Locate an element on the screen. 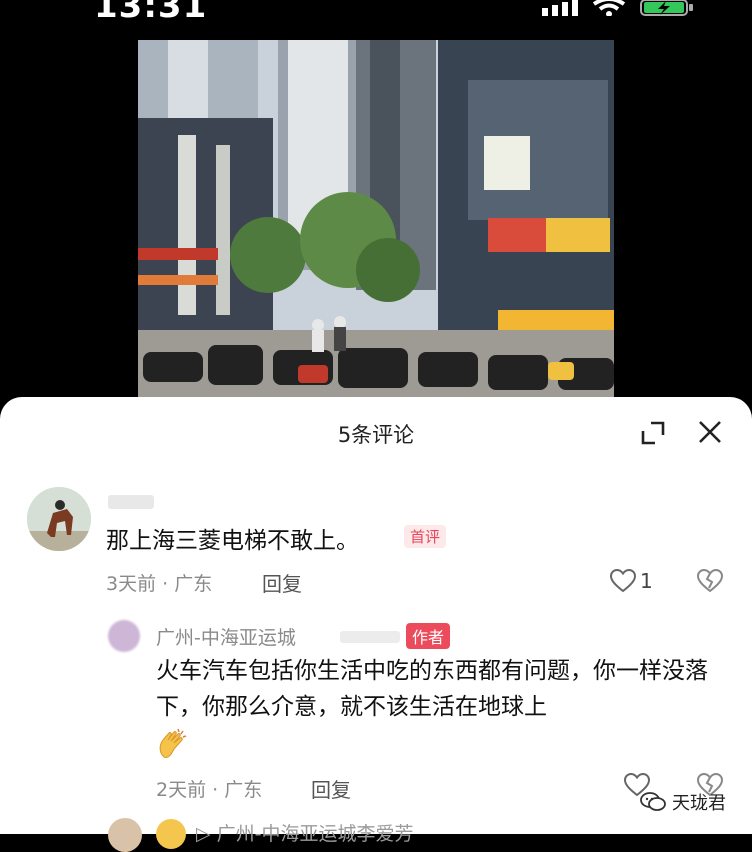 The width and height of the screenshot is (752, 852). emoji-icon is located at coordinates (171, 834).